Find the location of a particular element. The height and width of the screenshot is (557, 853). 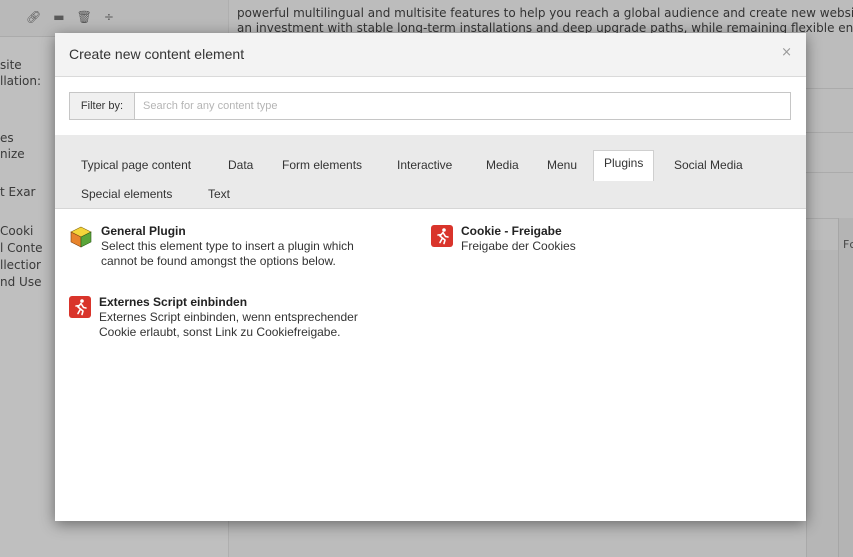

search-input is located at coordinates (462, 106).